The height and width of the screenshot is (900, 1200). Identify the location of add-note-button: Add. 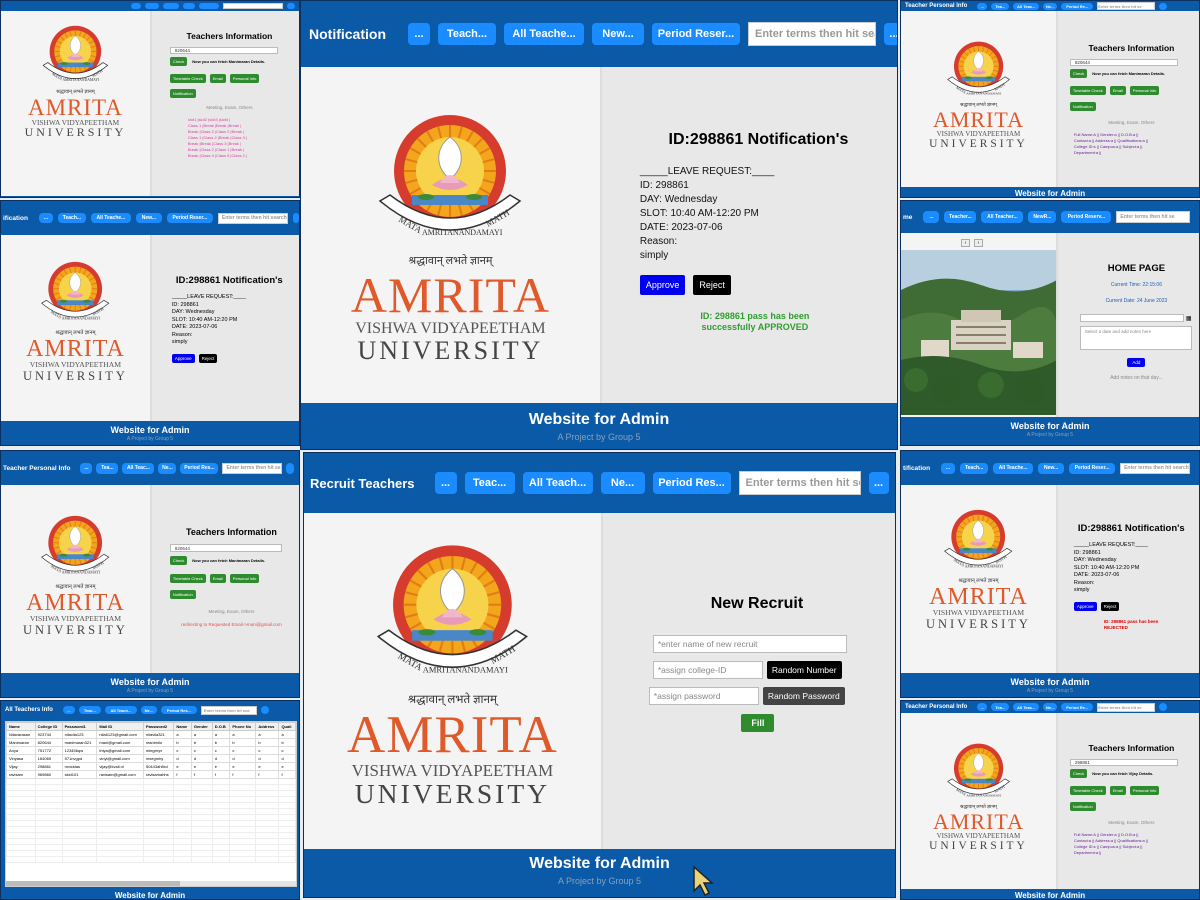
(1136, 362).